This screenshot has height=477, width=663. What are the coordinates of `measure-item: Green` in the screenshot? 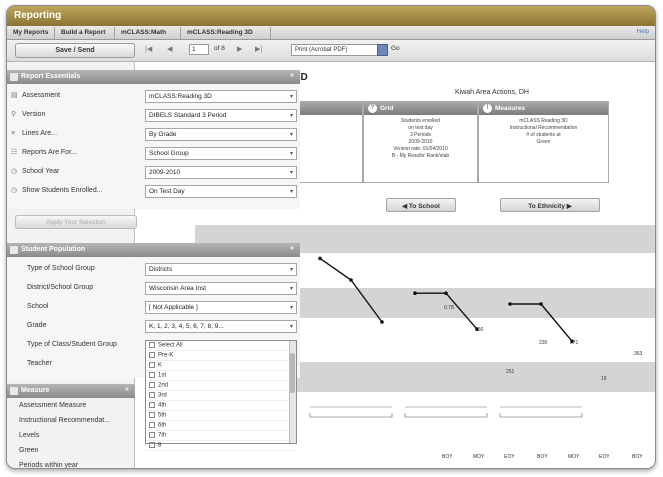 It's located at (28, 450).